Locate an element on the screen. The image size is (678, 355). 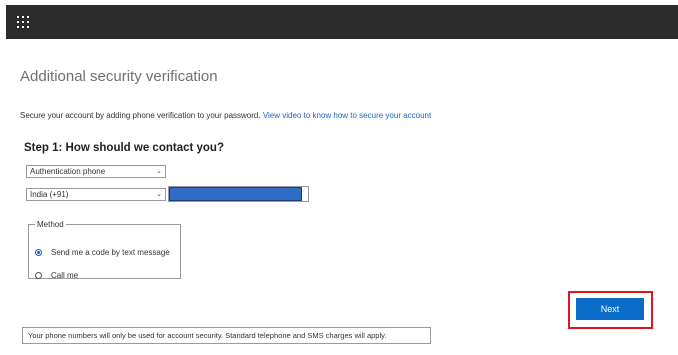
contact-method-select: Authentication phone ⌄ is located at coordinates (96, 171).